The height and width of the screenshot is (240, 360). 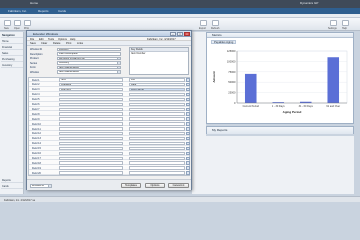 I want to click on export-button, so click(x=203, y=23).